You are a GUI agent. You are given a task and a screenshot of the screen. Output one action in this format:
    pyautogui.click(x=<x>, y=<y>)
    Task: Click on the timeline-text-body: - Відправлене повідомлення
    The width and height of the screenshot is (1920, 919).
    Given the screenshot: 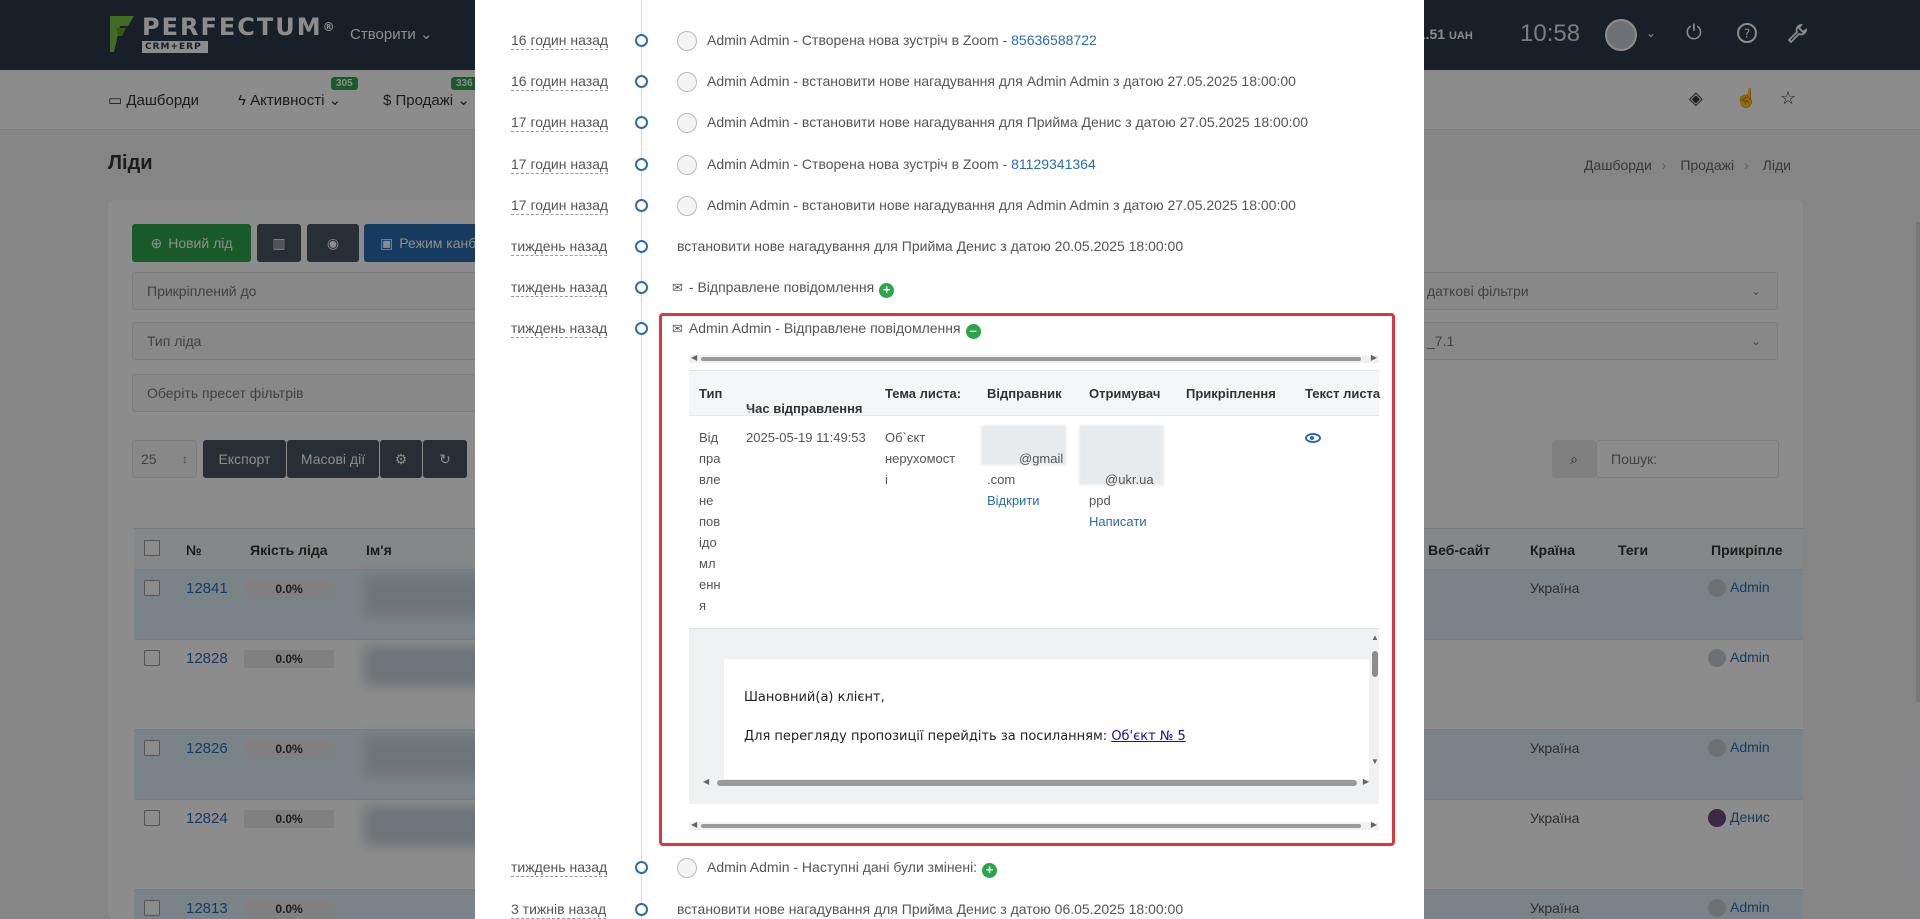 What is the action you would take?
    pyautogui.click(x=781, y=287)
    